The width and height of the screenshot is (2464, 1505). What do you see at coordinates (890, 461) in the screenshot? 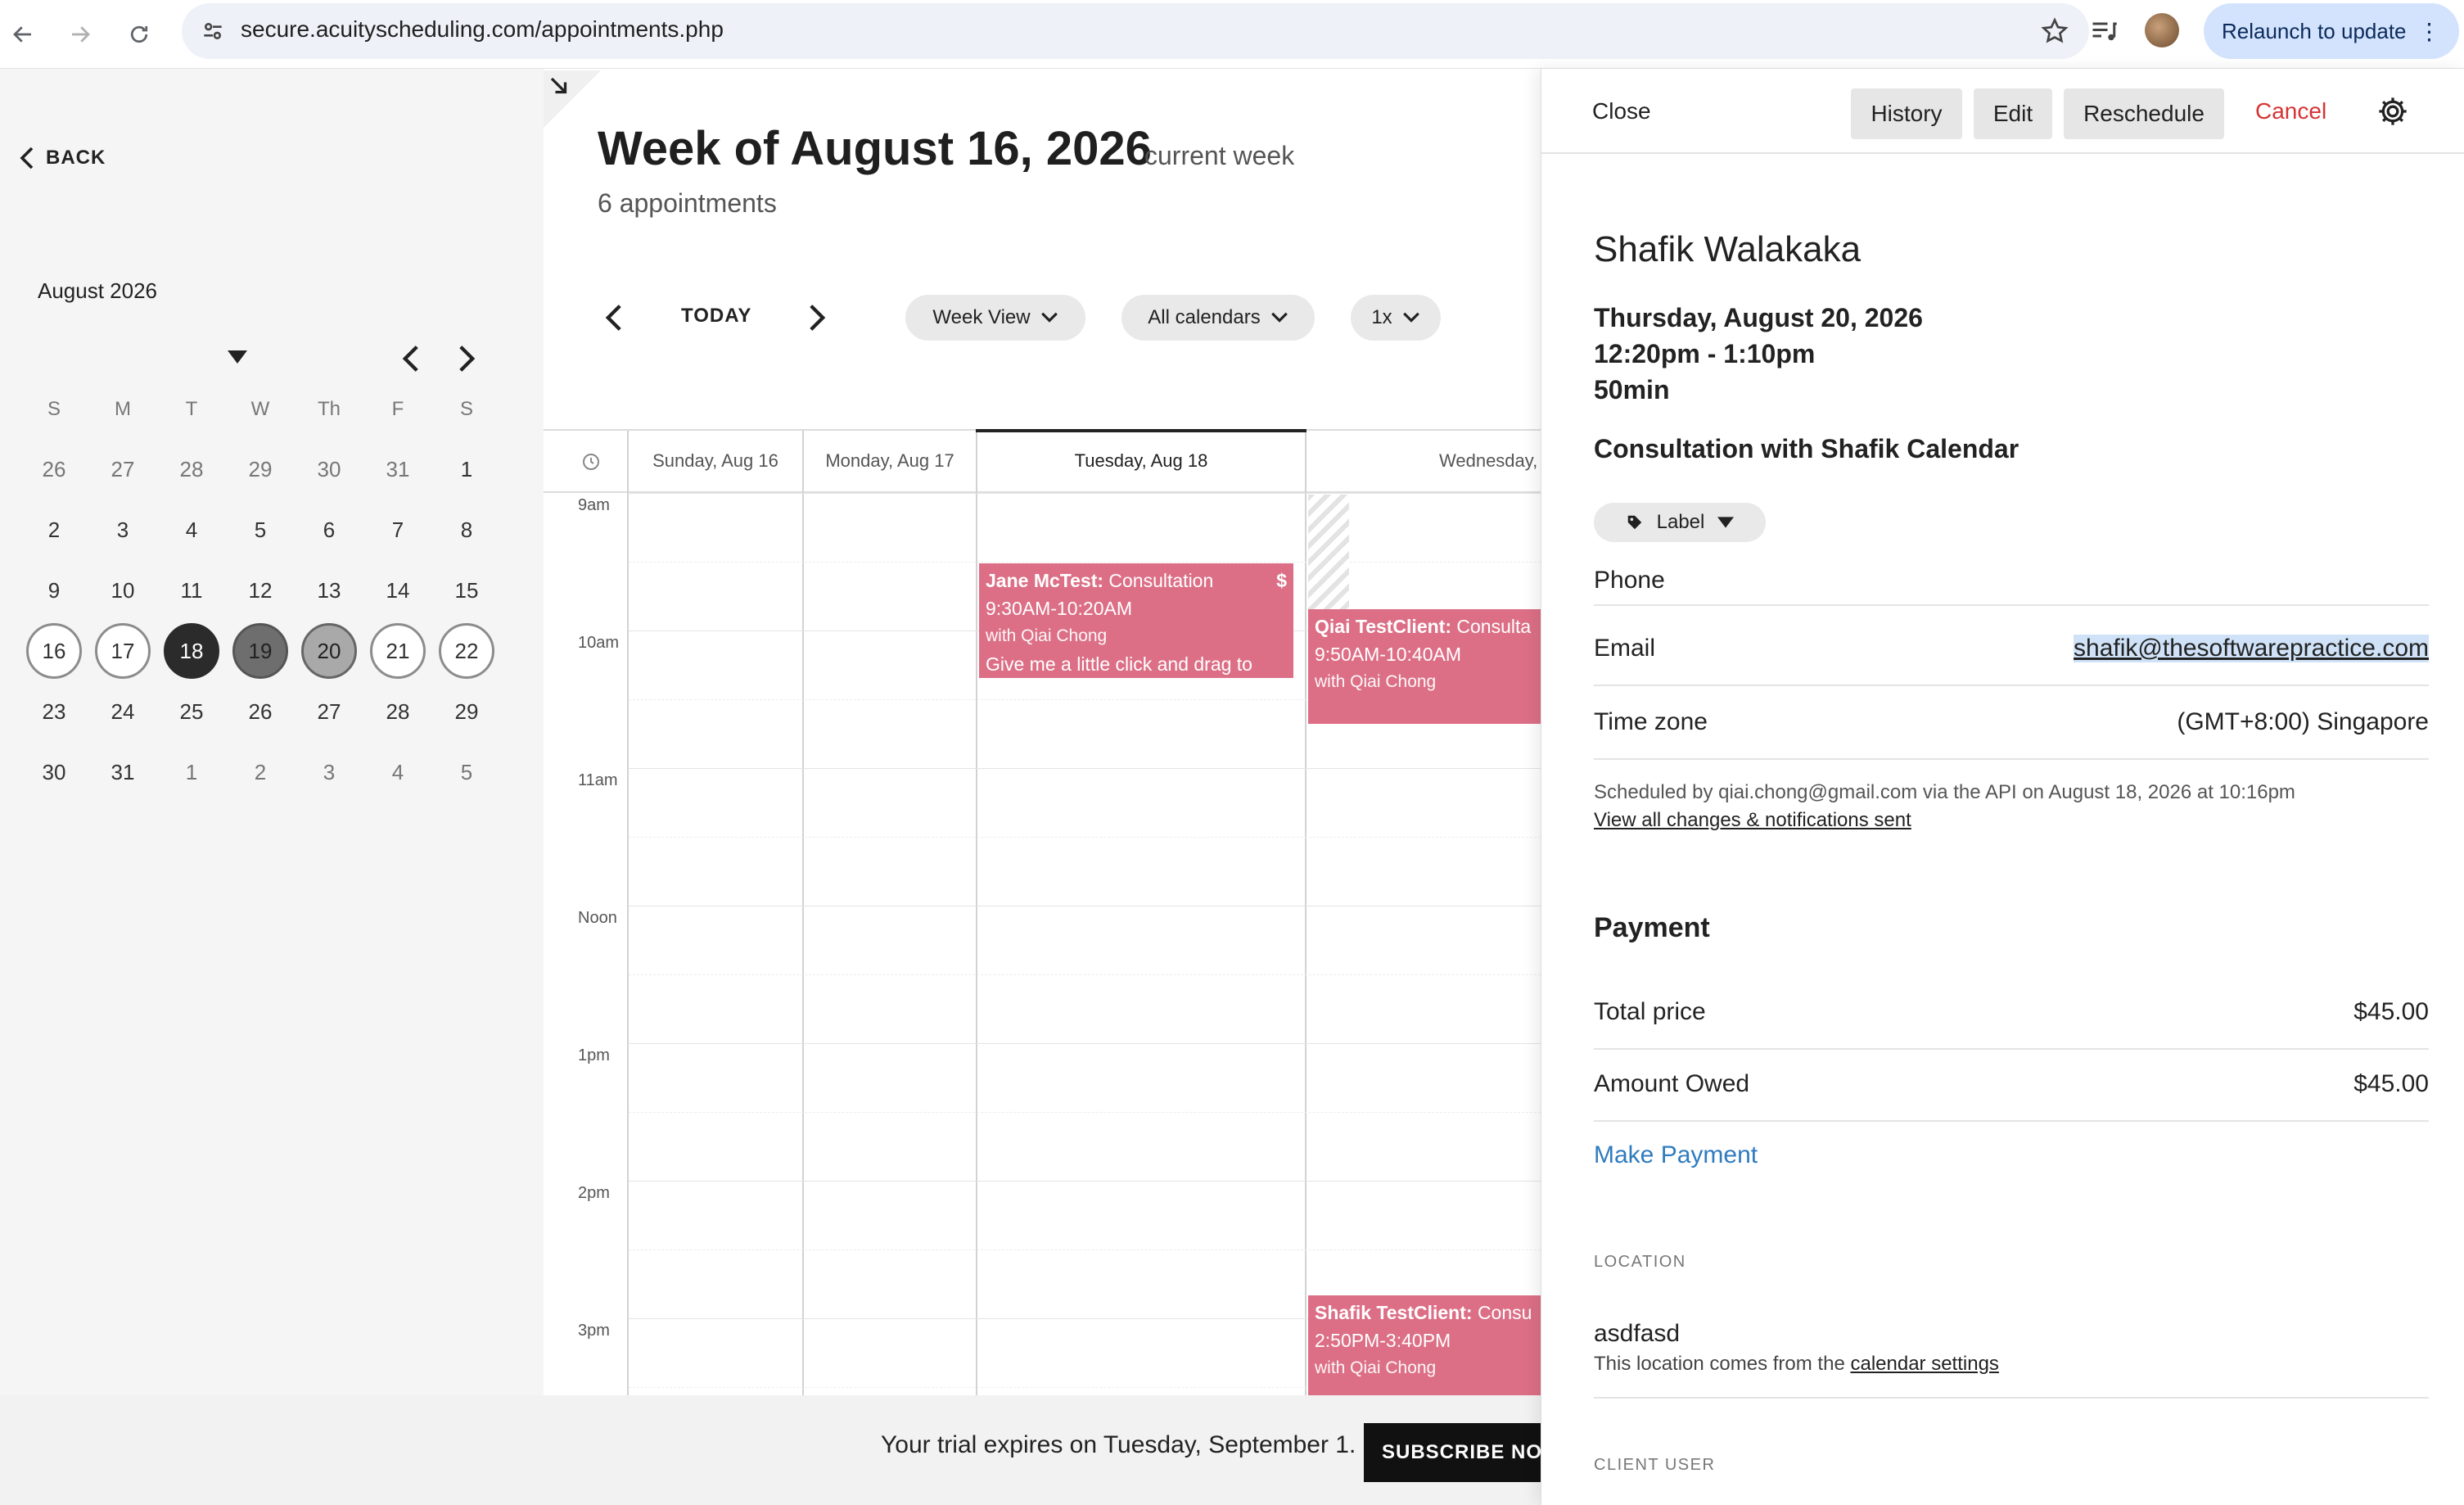
I see `day-header-monday: Monday, Aug 17` at bounding box center [890, 461].